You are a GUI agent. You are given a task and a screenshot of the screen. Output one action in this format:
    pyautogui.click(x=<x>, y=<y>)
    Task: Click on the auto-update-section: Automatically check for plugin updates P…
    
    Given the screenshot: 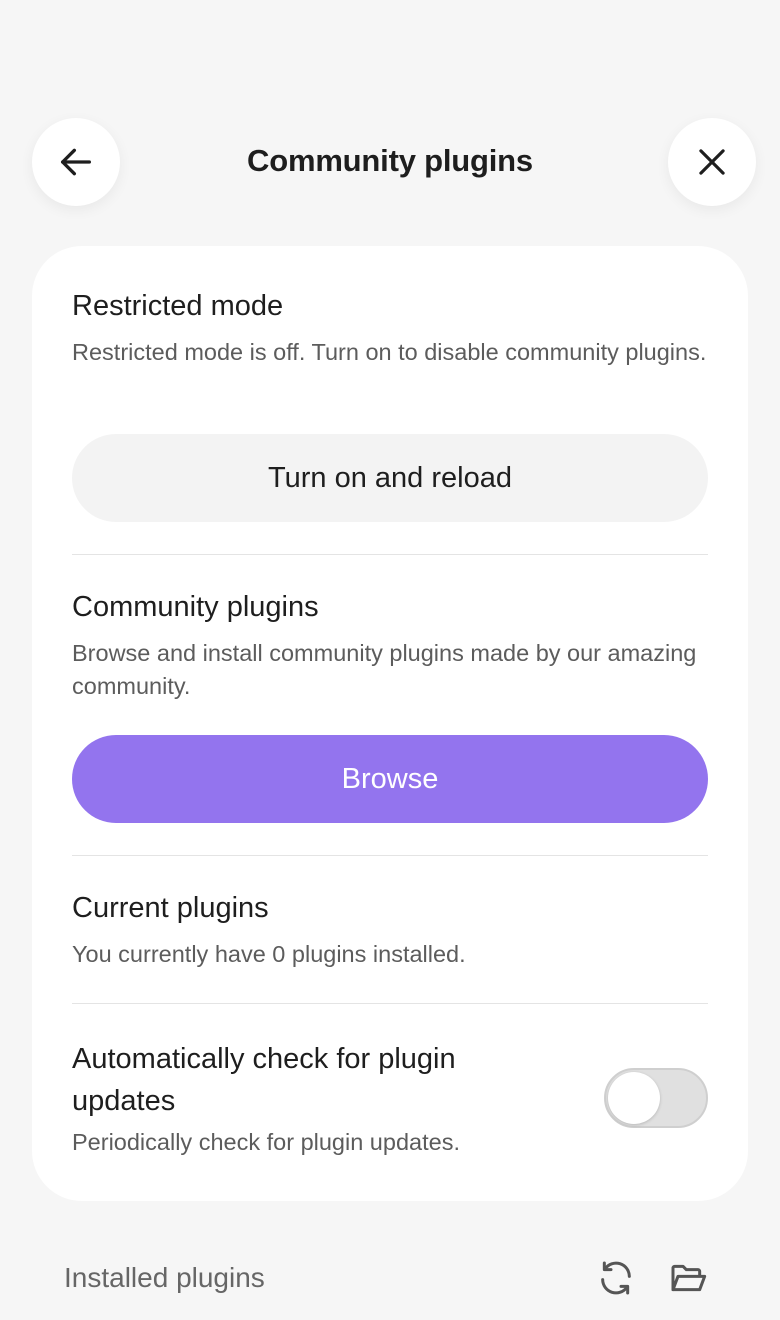 What is the action you would take?
    pyautogui.click(x=317, y=1098)
    